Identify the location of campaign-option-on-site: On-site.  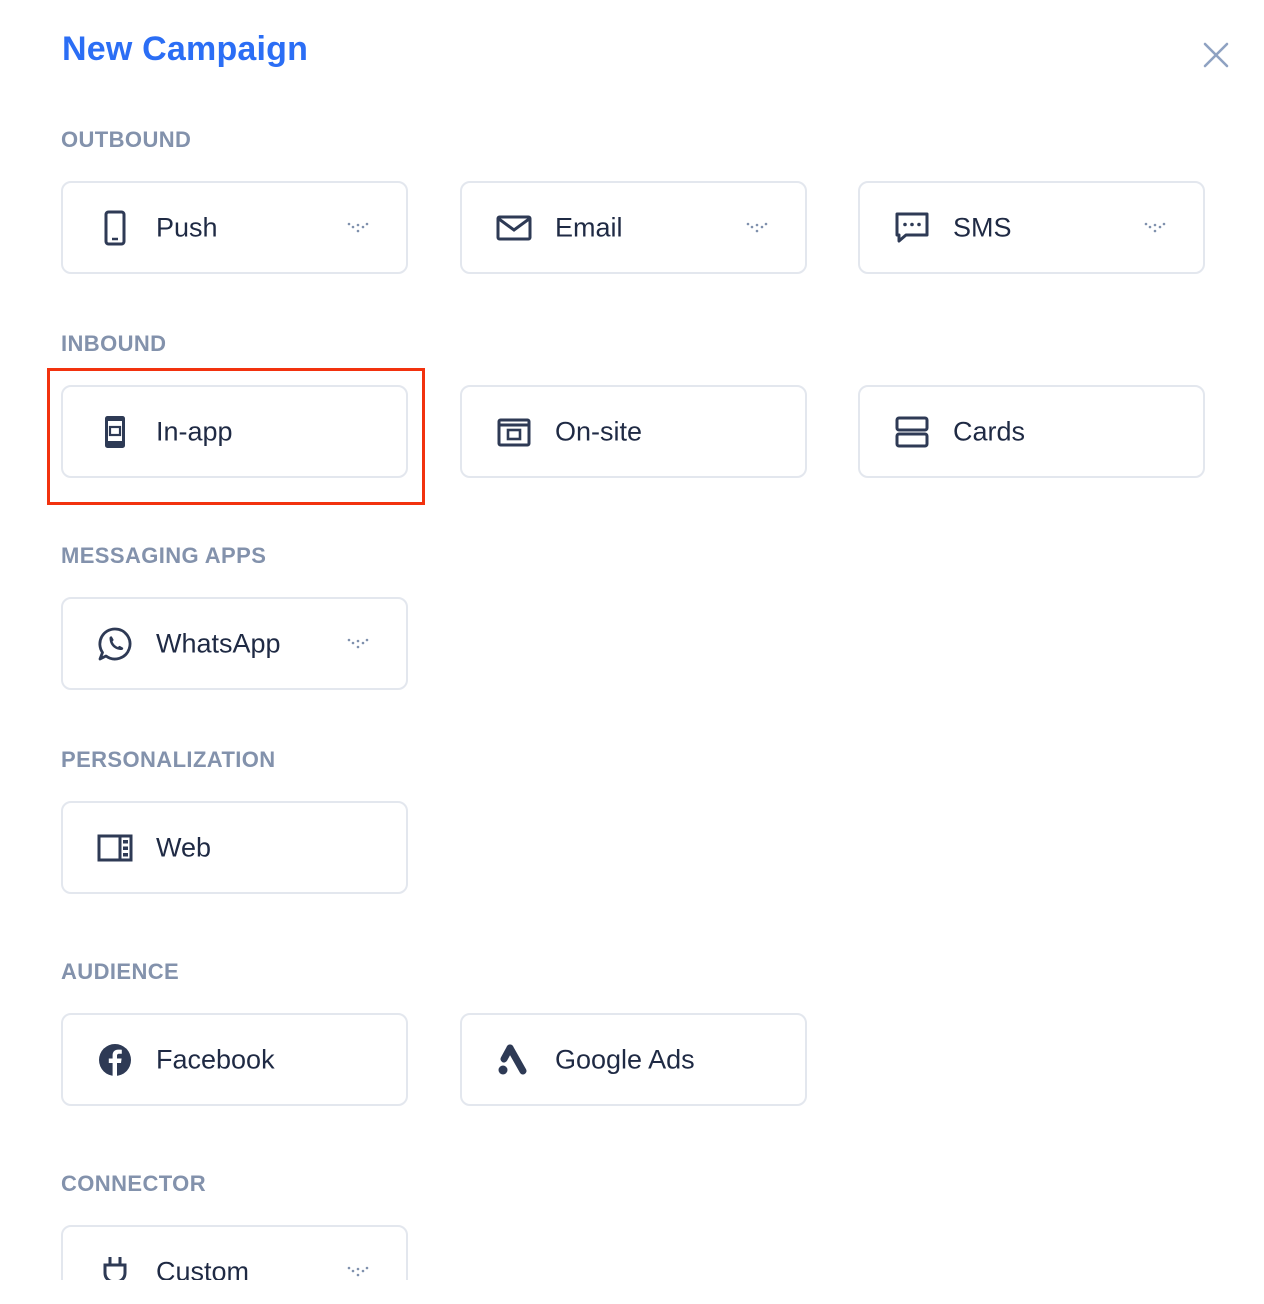
(633, 431).